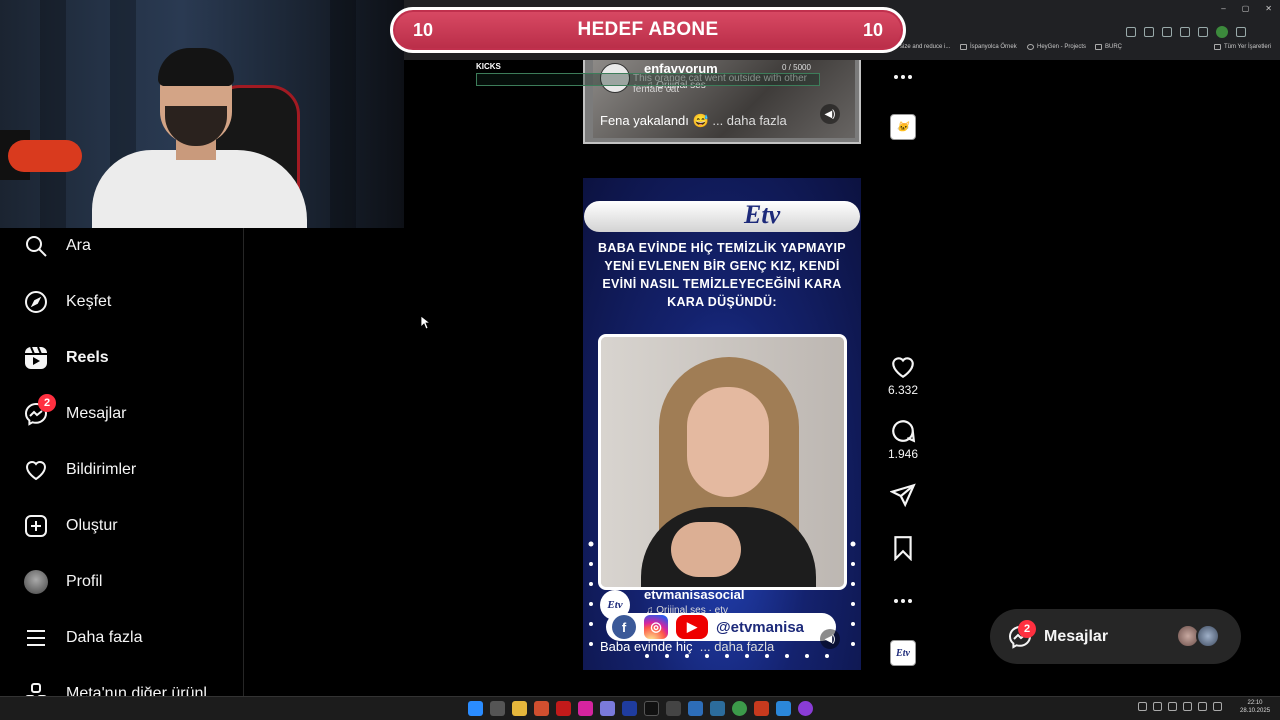 The image size is (1280, 720). I want to click on sidebar-item-label: Keşfet, so click(89, 301).